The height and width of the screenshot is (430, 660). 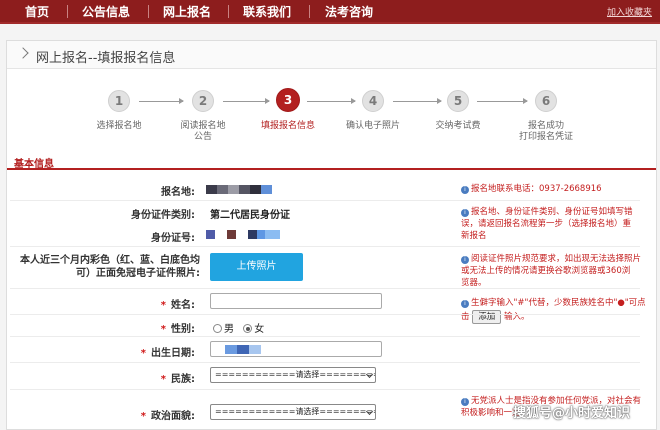 I want to click on ethnicity-select: ============请选择============, so click(x=293, y=375).